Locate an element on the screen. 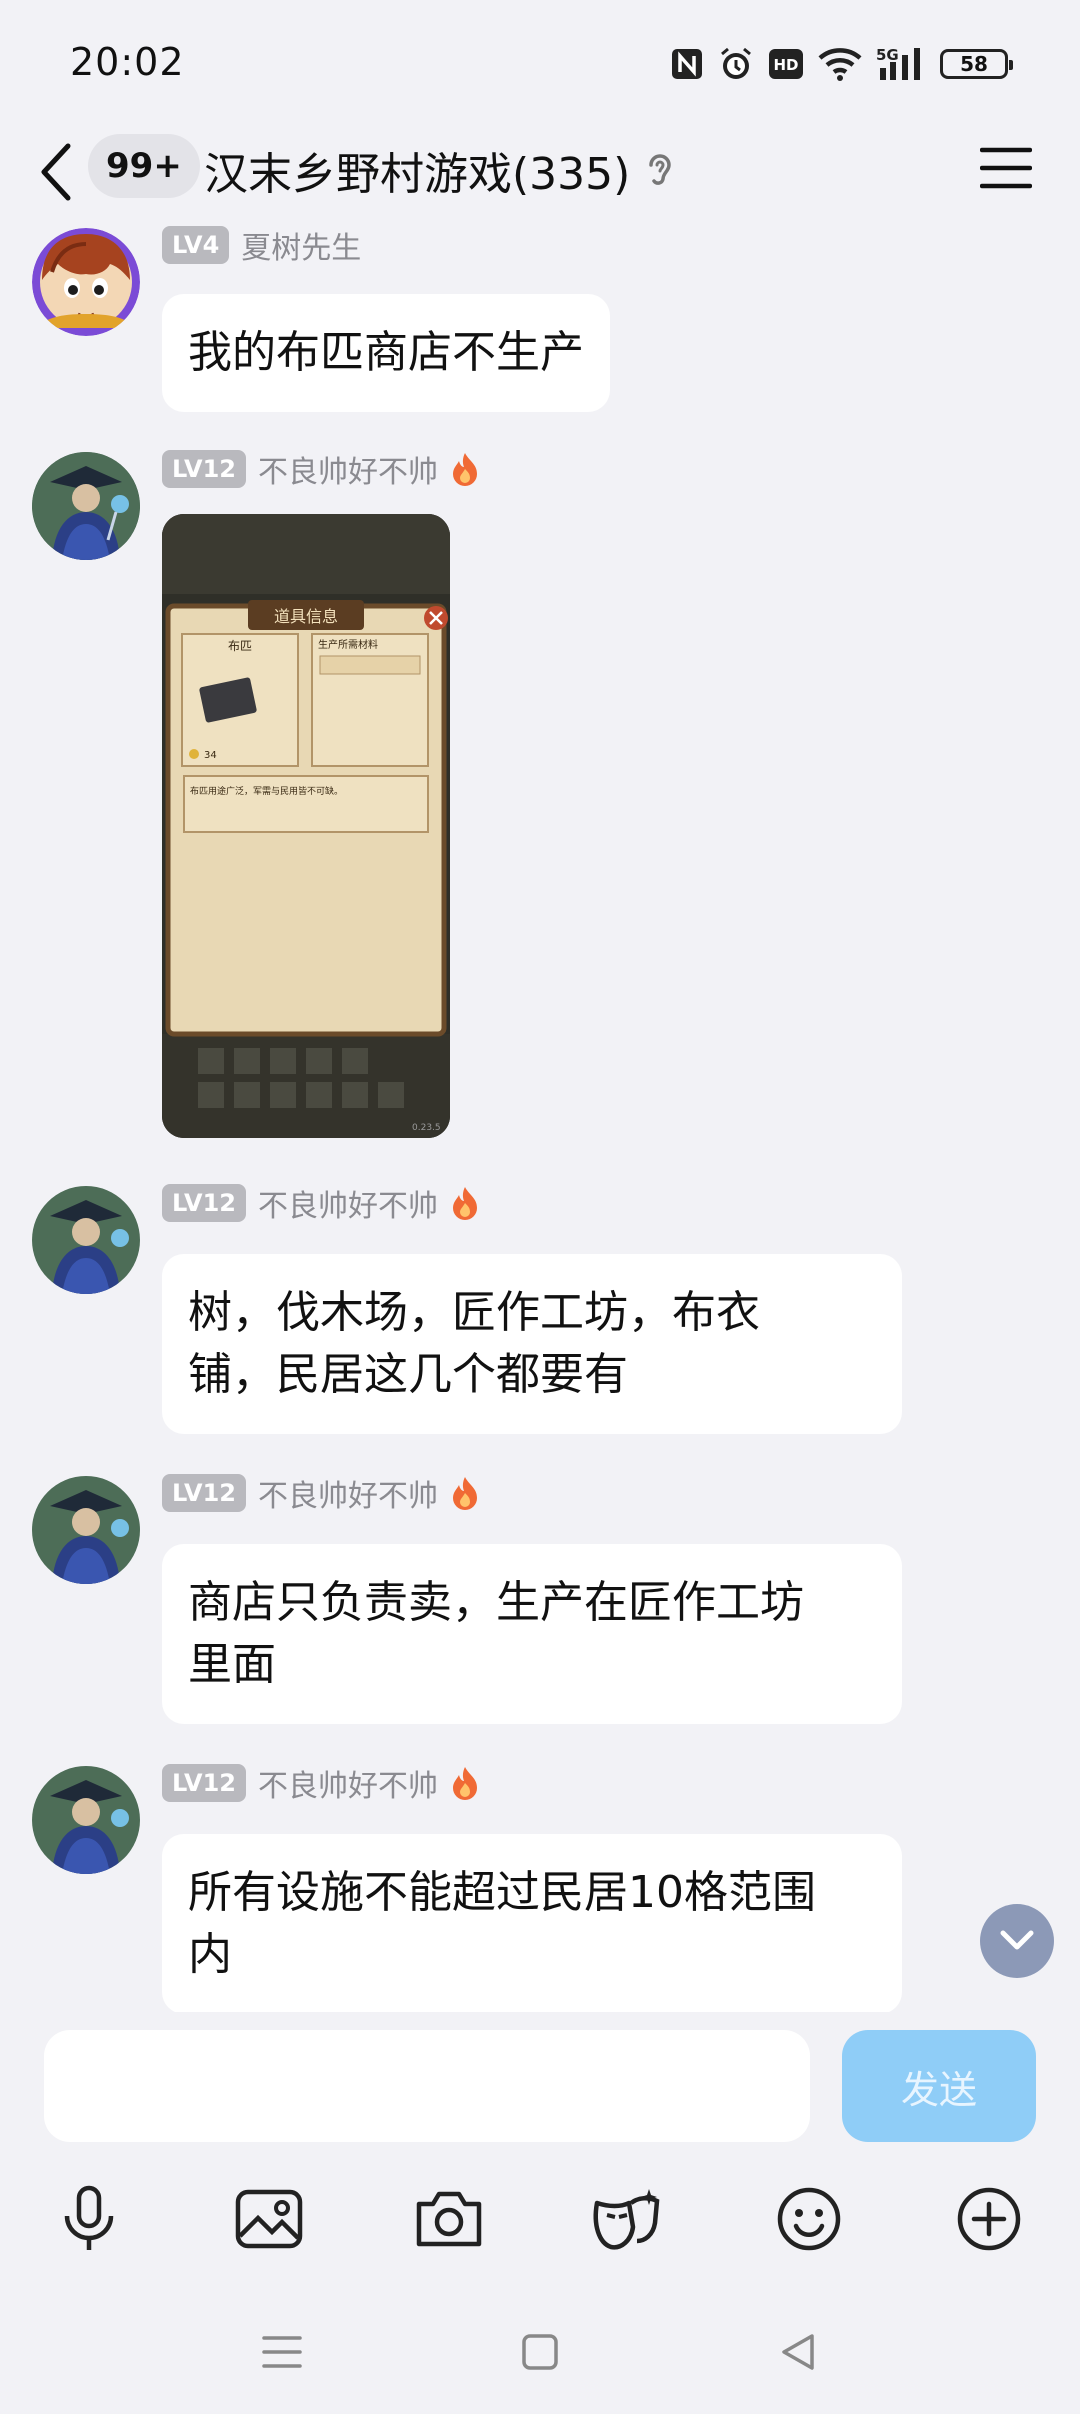 The image size is (1080, 2414). message-text-line: 商店只负责卖，生产在匠作工坊 is located at coordinates (496, 1602).